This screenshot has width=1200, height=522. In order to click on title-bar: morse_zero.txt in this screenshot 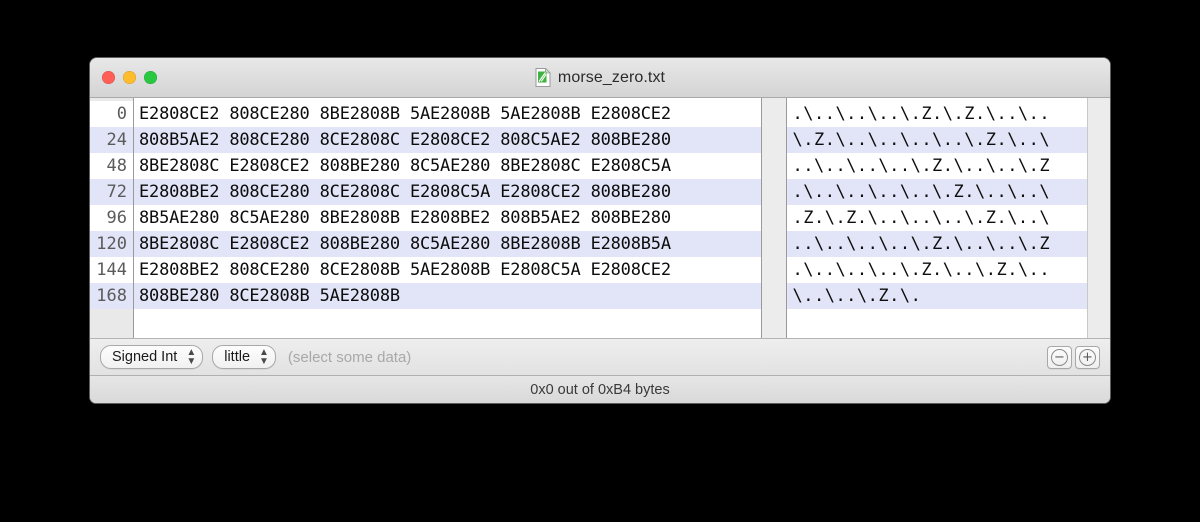, I will do `click(600, 78)`.